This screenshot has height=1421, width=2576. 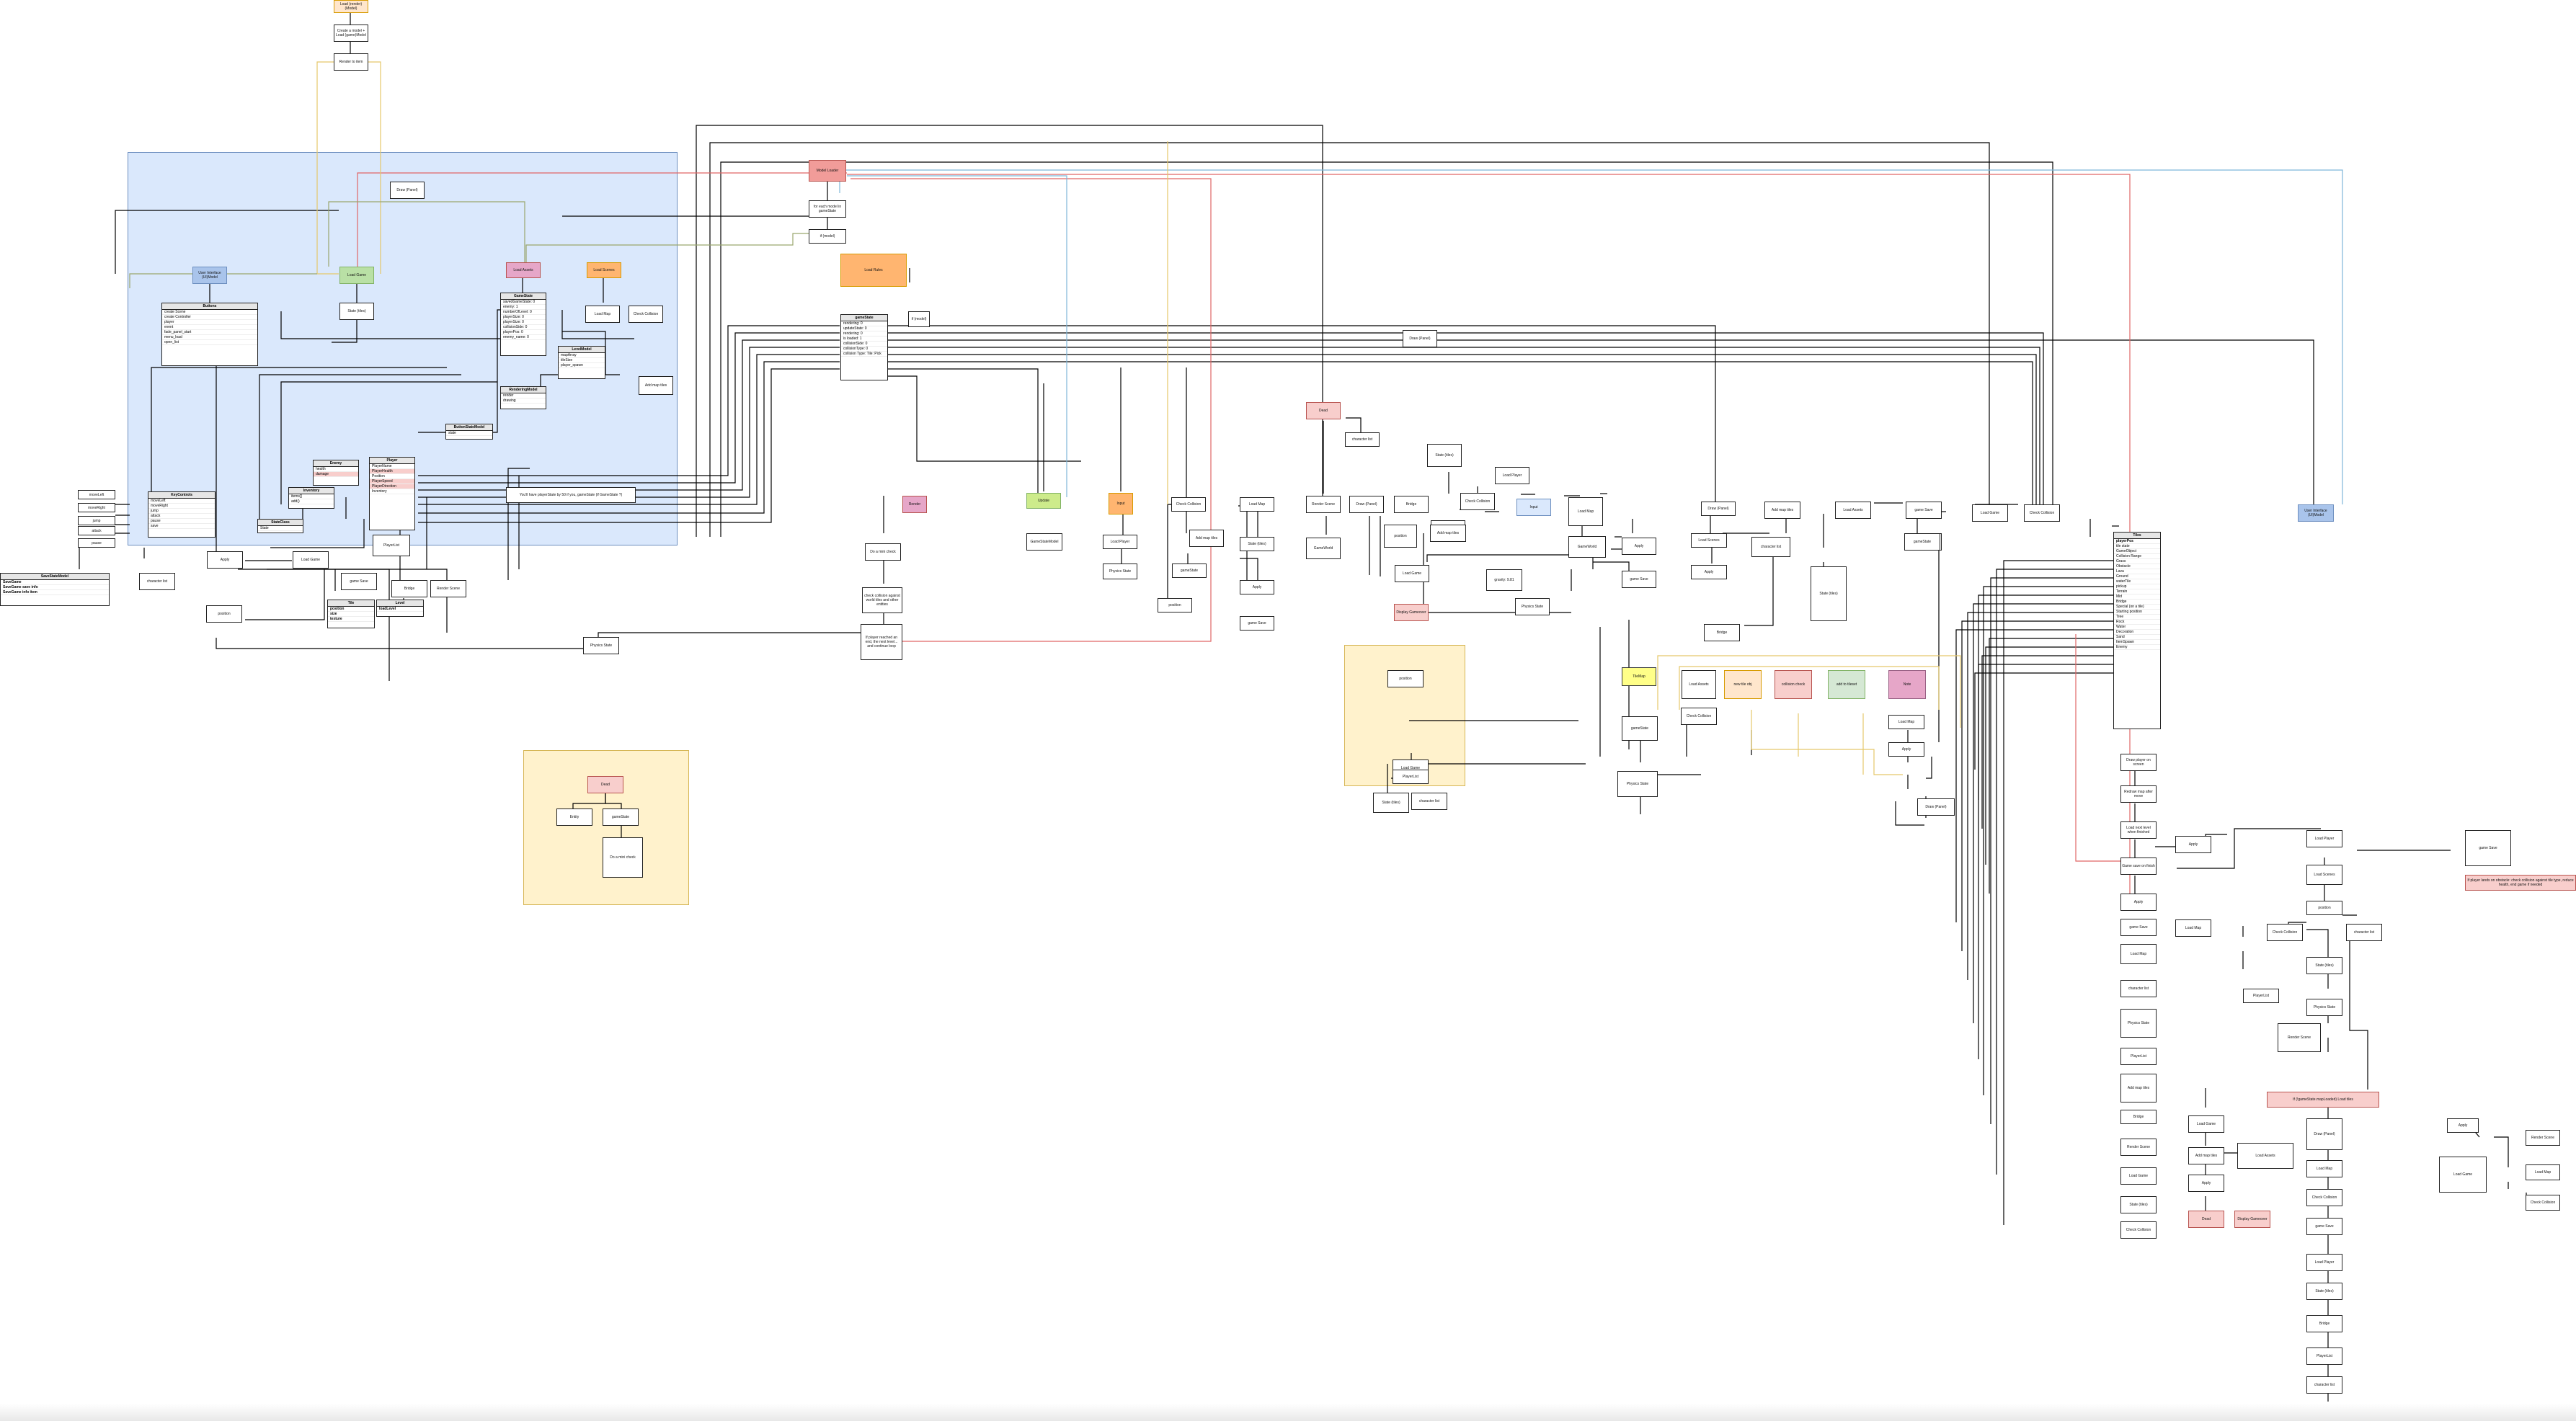 I want to click on yc-node-6: Check Collision, so click(x=1699, y=716).